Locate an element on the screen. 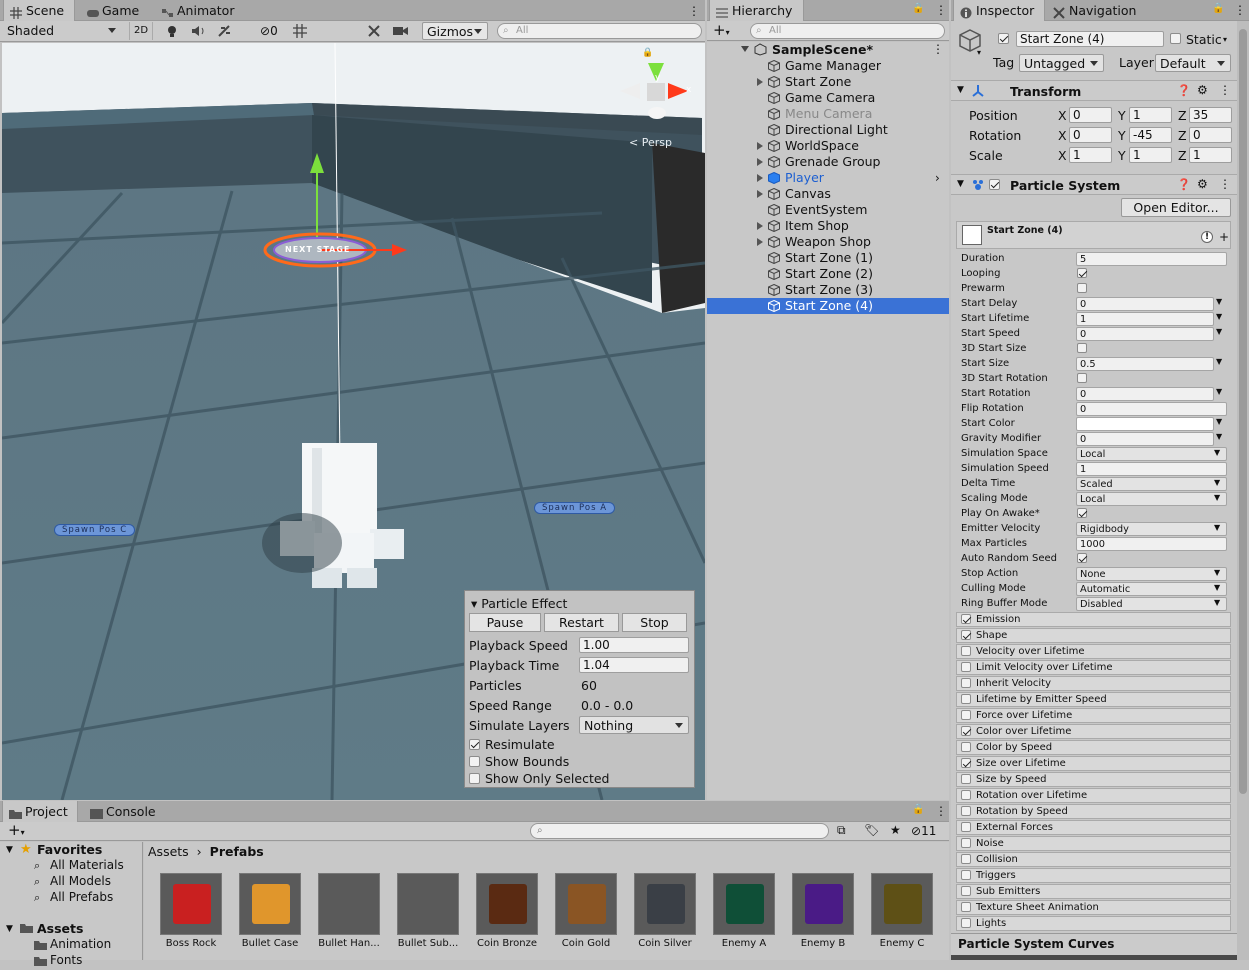  scene-search-input: ⌕ All is located at coordinates (599, 31).